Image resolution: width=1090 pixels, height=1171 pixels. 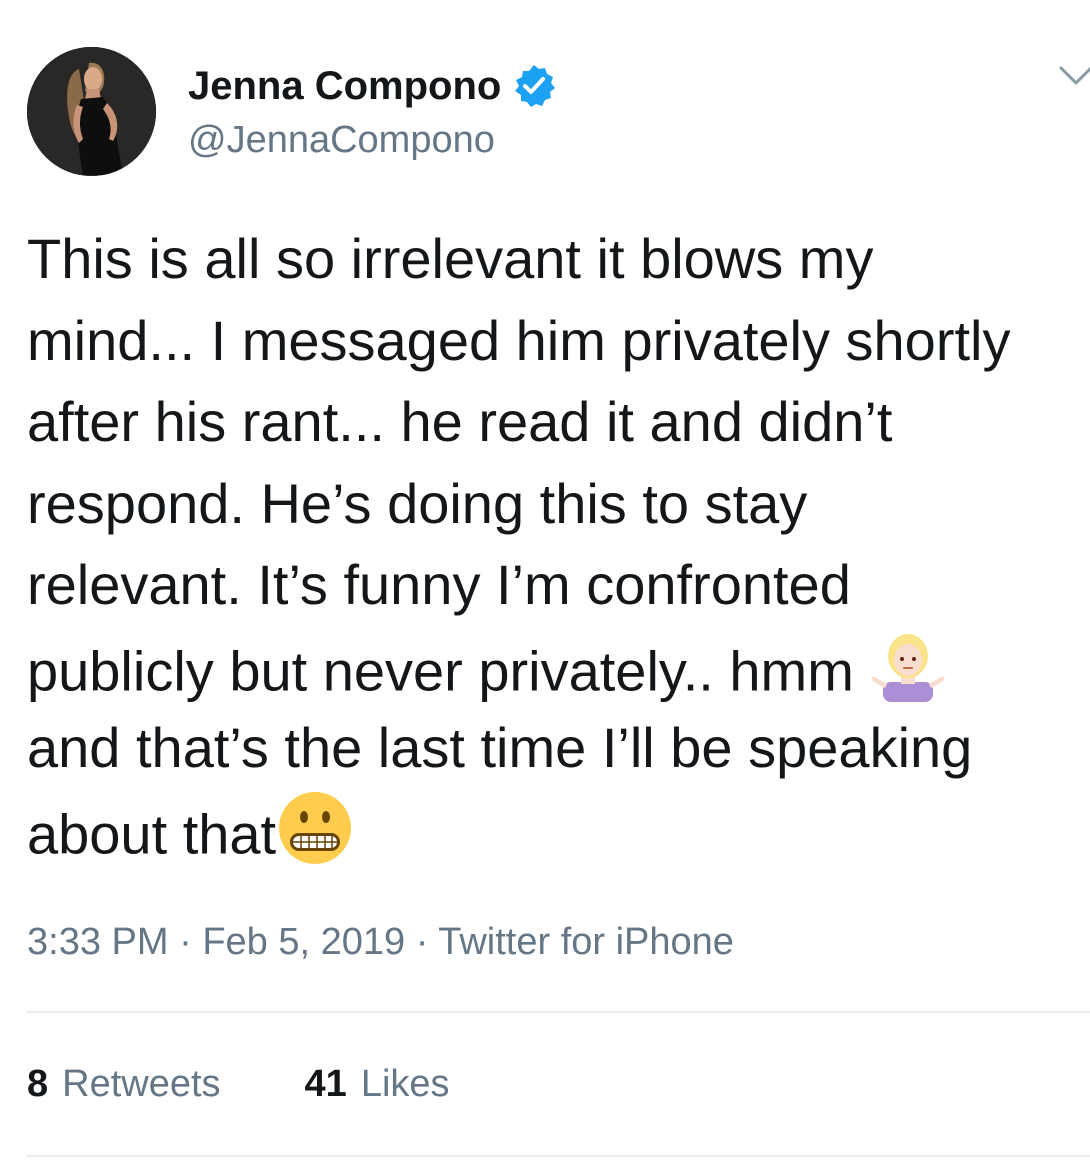 What do you see at coordinates (586, 942) in the screenshot?
I see `tweet-source: Twitter for iPhone` at bounding box center [586, 942].